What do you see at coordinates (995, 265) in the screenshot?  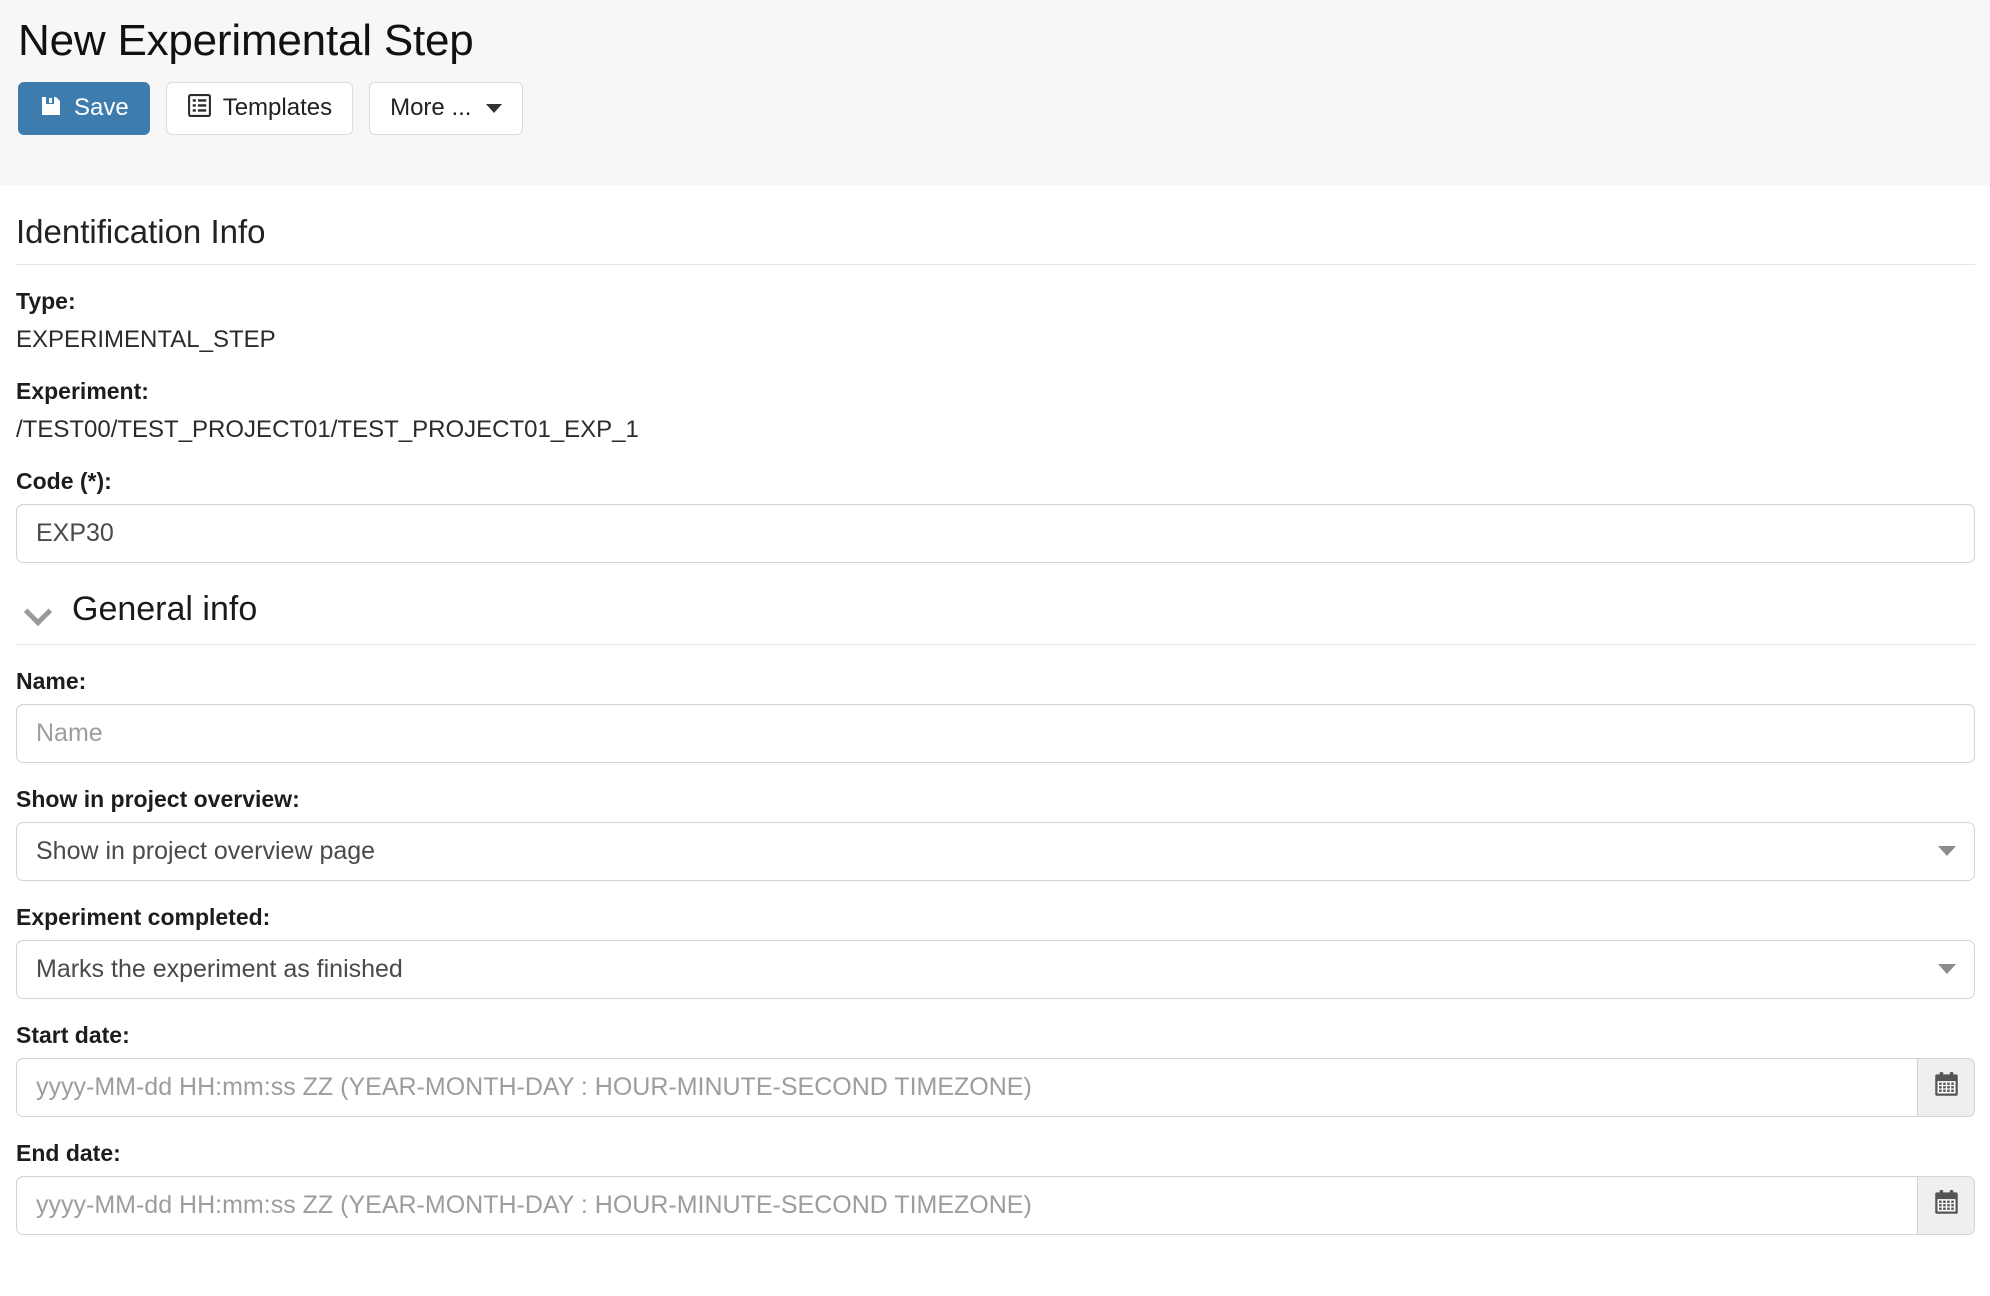 I see `section-divider` at bounding box center [995, 265].